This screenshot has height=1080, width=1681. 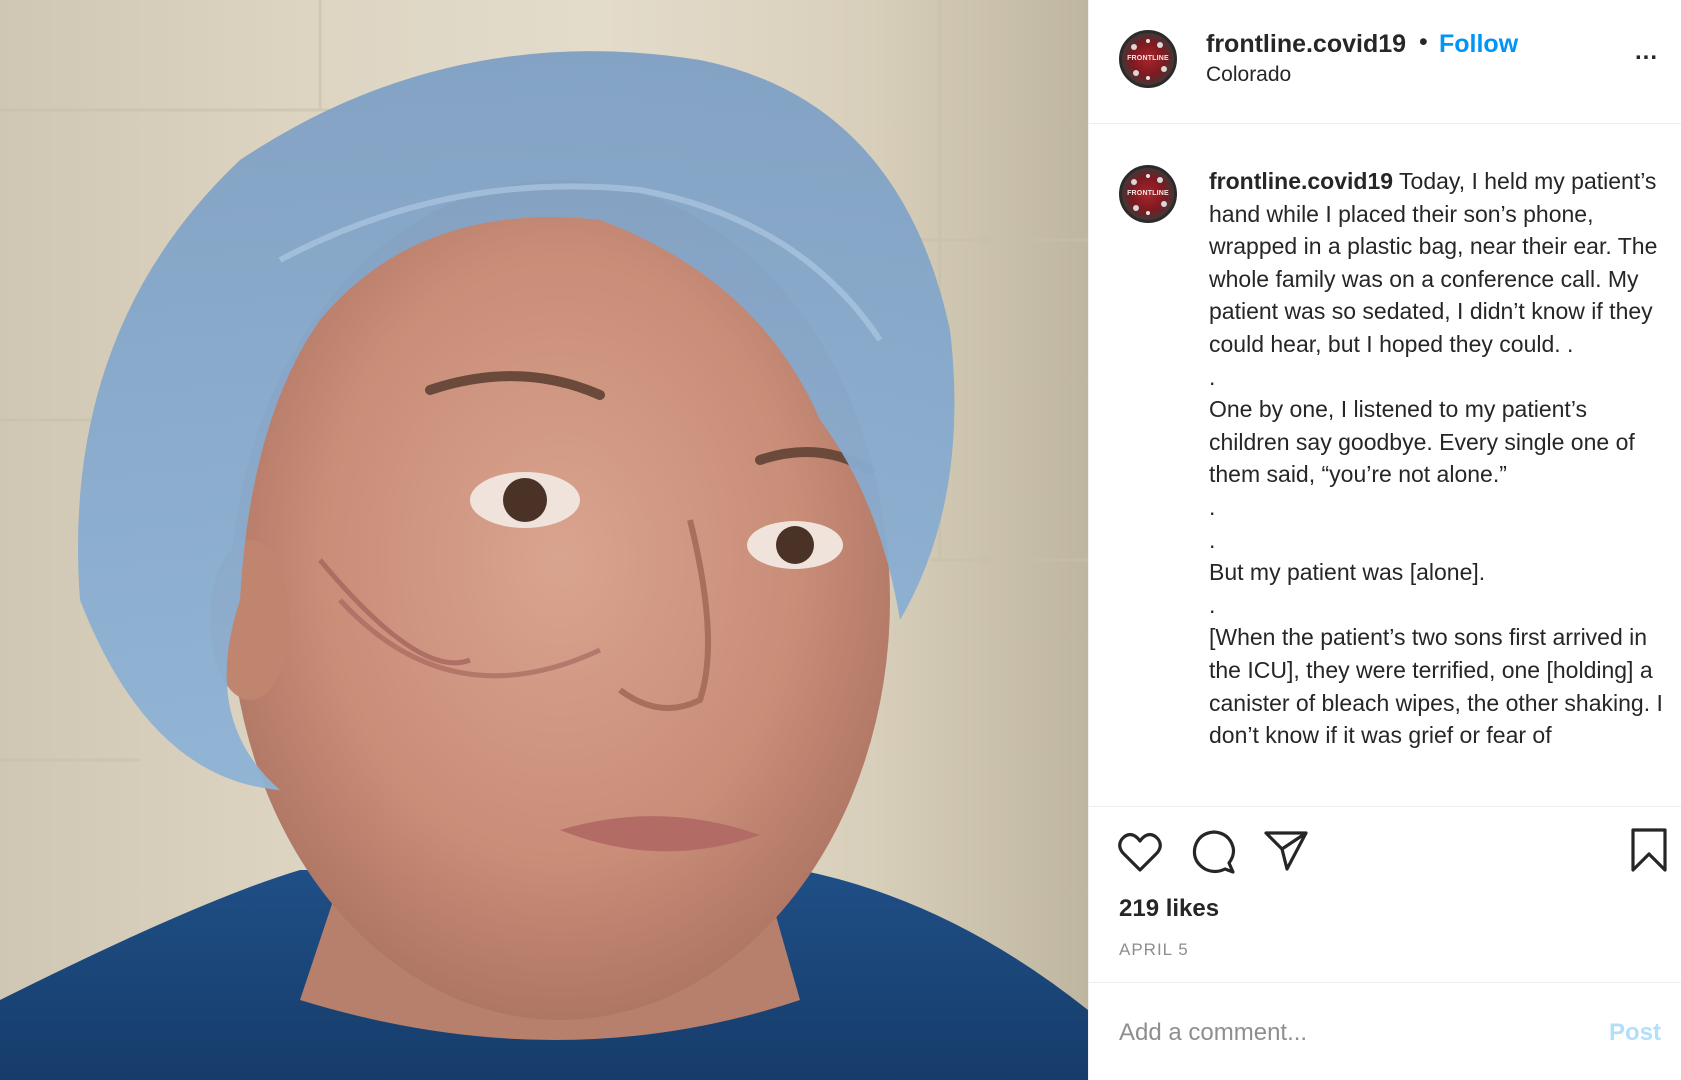 What do you see at coordinates (1649, 850) in the screenshot?
I see `bookmark-icon` at bounding box center [1649, 850].